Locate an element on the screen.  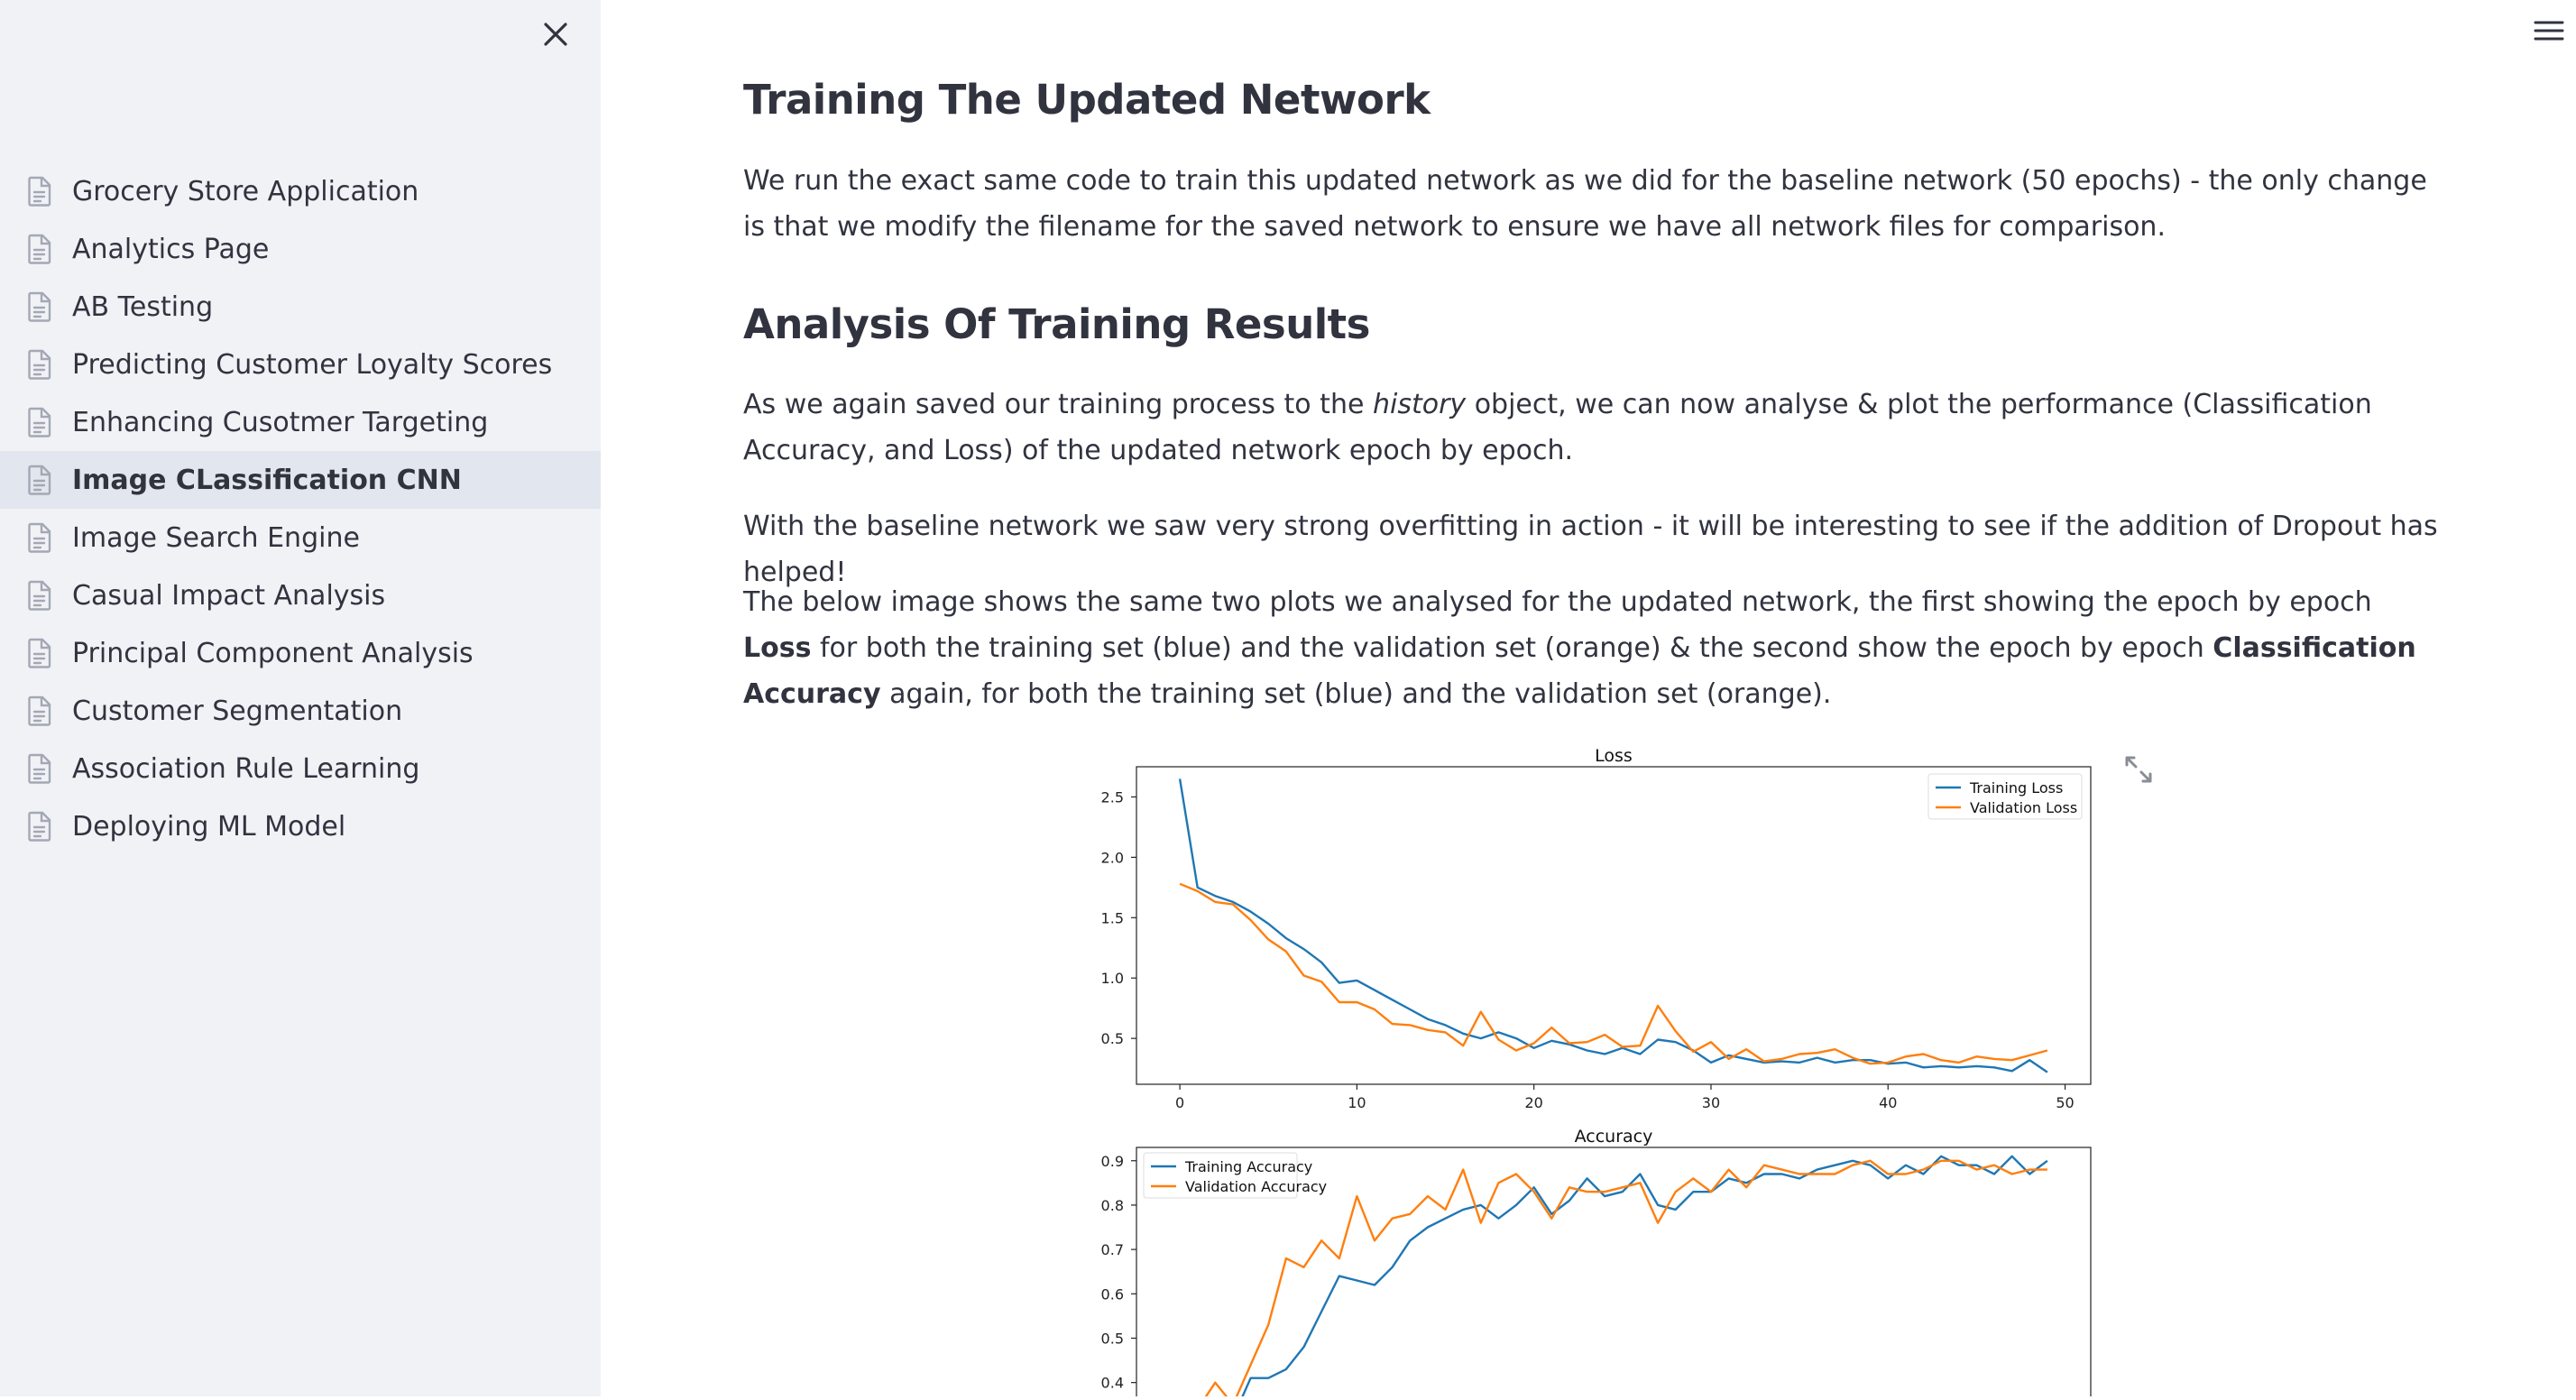
sidebar-item-label: Predicting Customer Loyalty Scores is located at coordinates (312, 364).